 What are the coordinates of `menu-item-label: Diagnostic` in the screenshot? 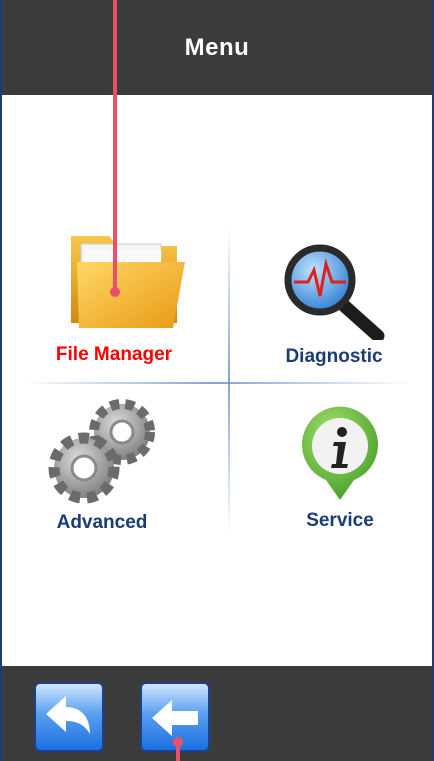 It's located at (334, 356).